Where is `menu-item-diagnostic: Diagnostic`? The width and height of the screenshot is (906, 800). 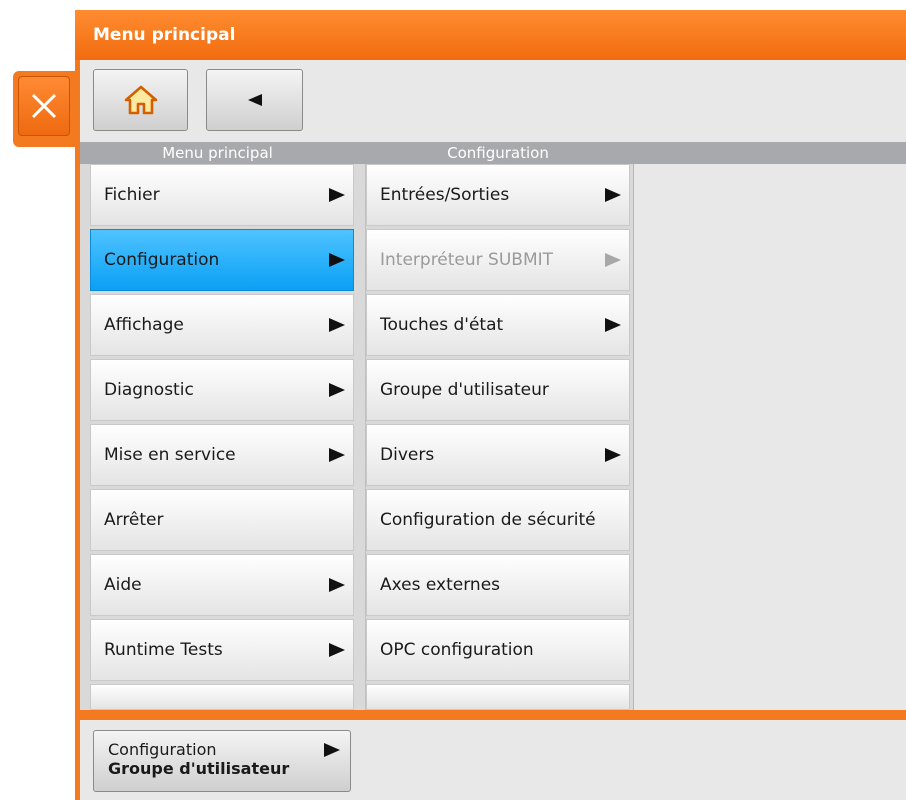
menu-item-diagnostic: Diagnostic is located at coordinates (222, 390).